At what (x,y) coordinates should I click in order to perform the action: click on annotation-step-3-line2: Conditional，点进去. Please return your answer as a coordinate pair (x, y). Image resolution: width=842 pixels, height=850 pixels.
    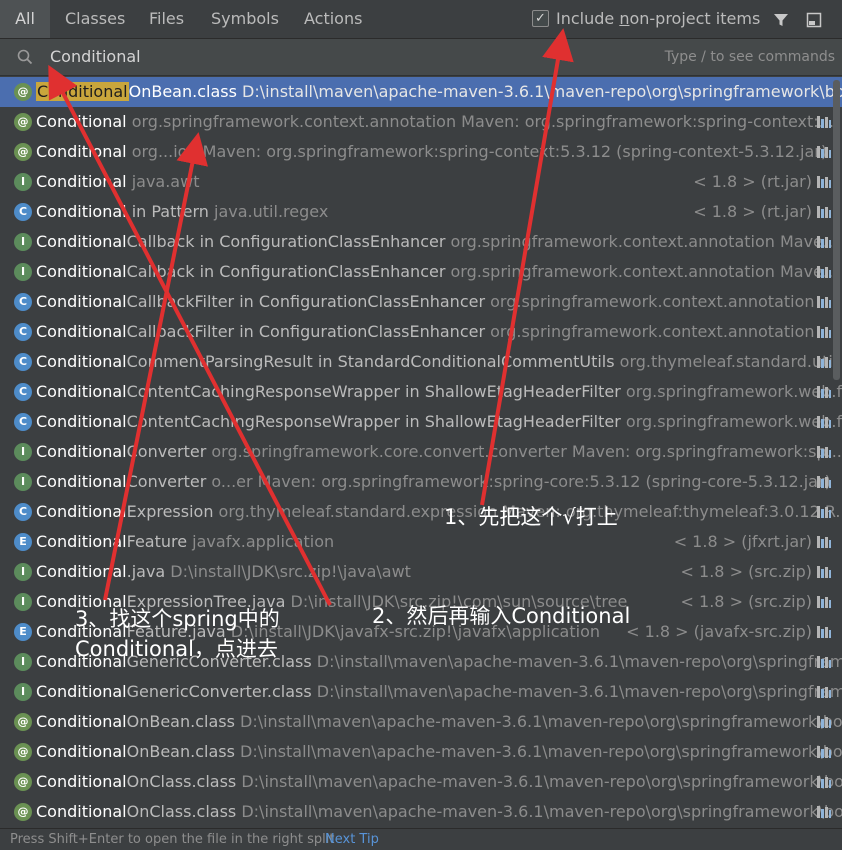
    Looking at the image, I should click on (176, 649).